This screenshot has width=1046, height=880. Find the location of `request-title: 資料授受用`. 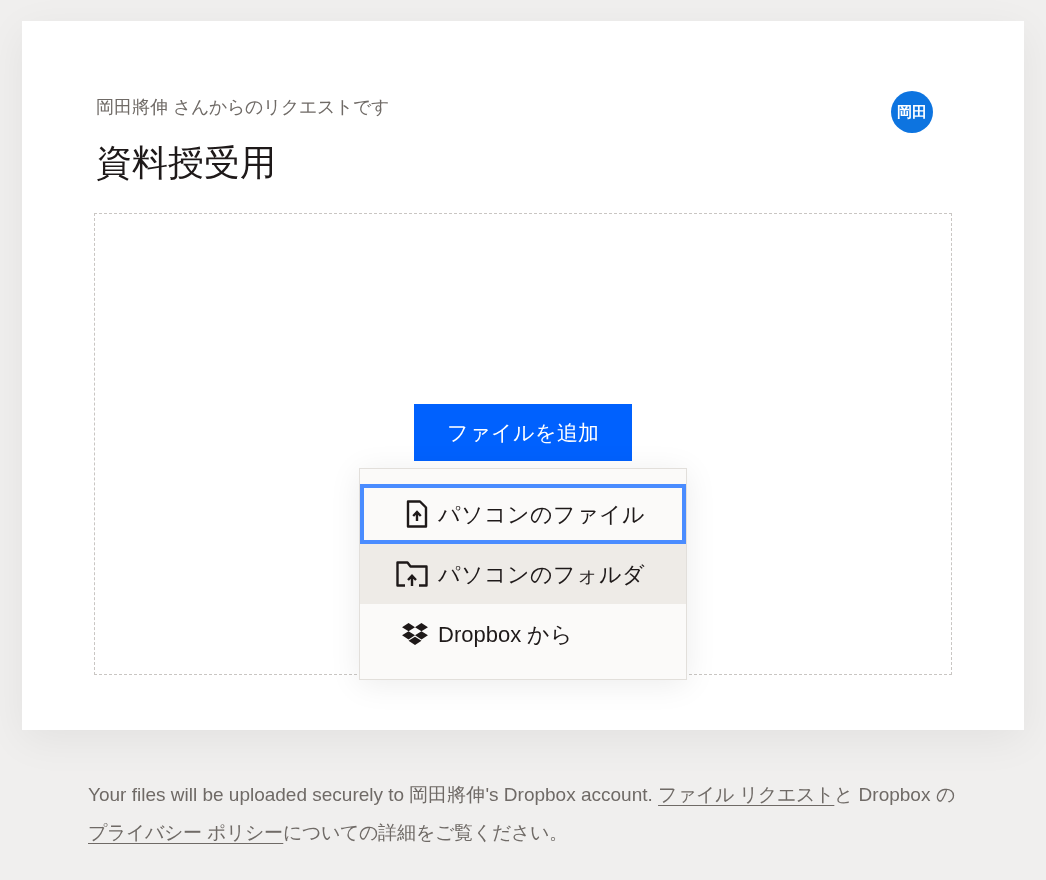

request-title: 資料授受用 is located at coordinates (186, 163).